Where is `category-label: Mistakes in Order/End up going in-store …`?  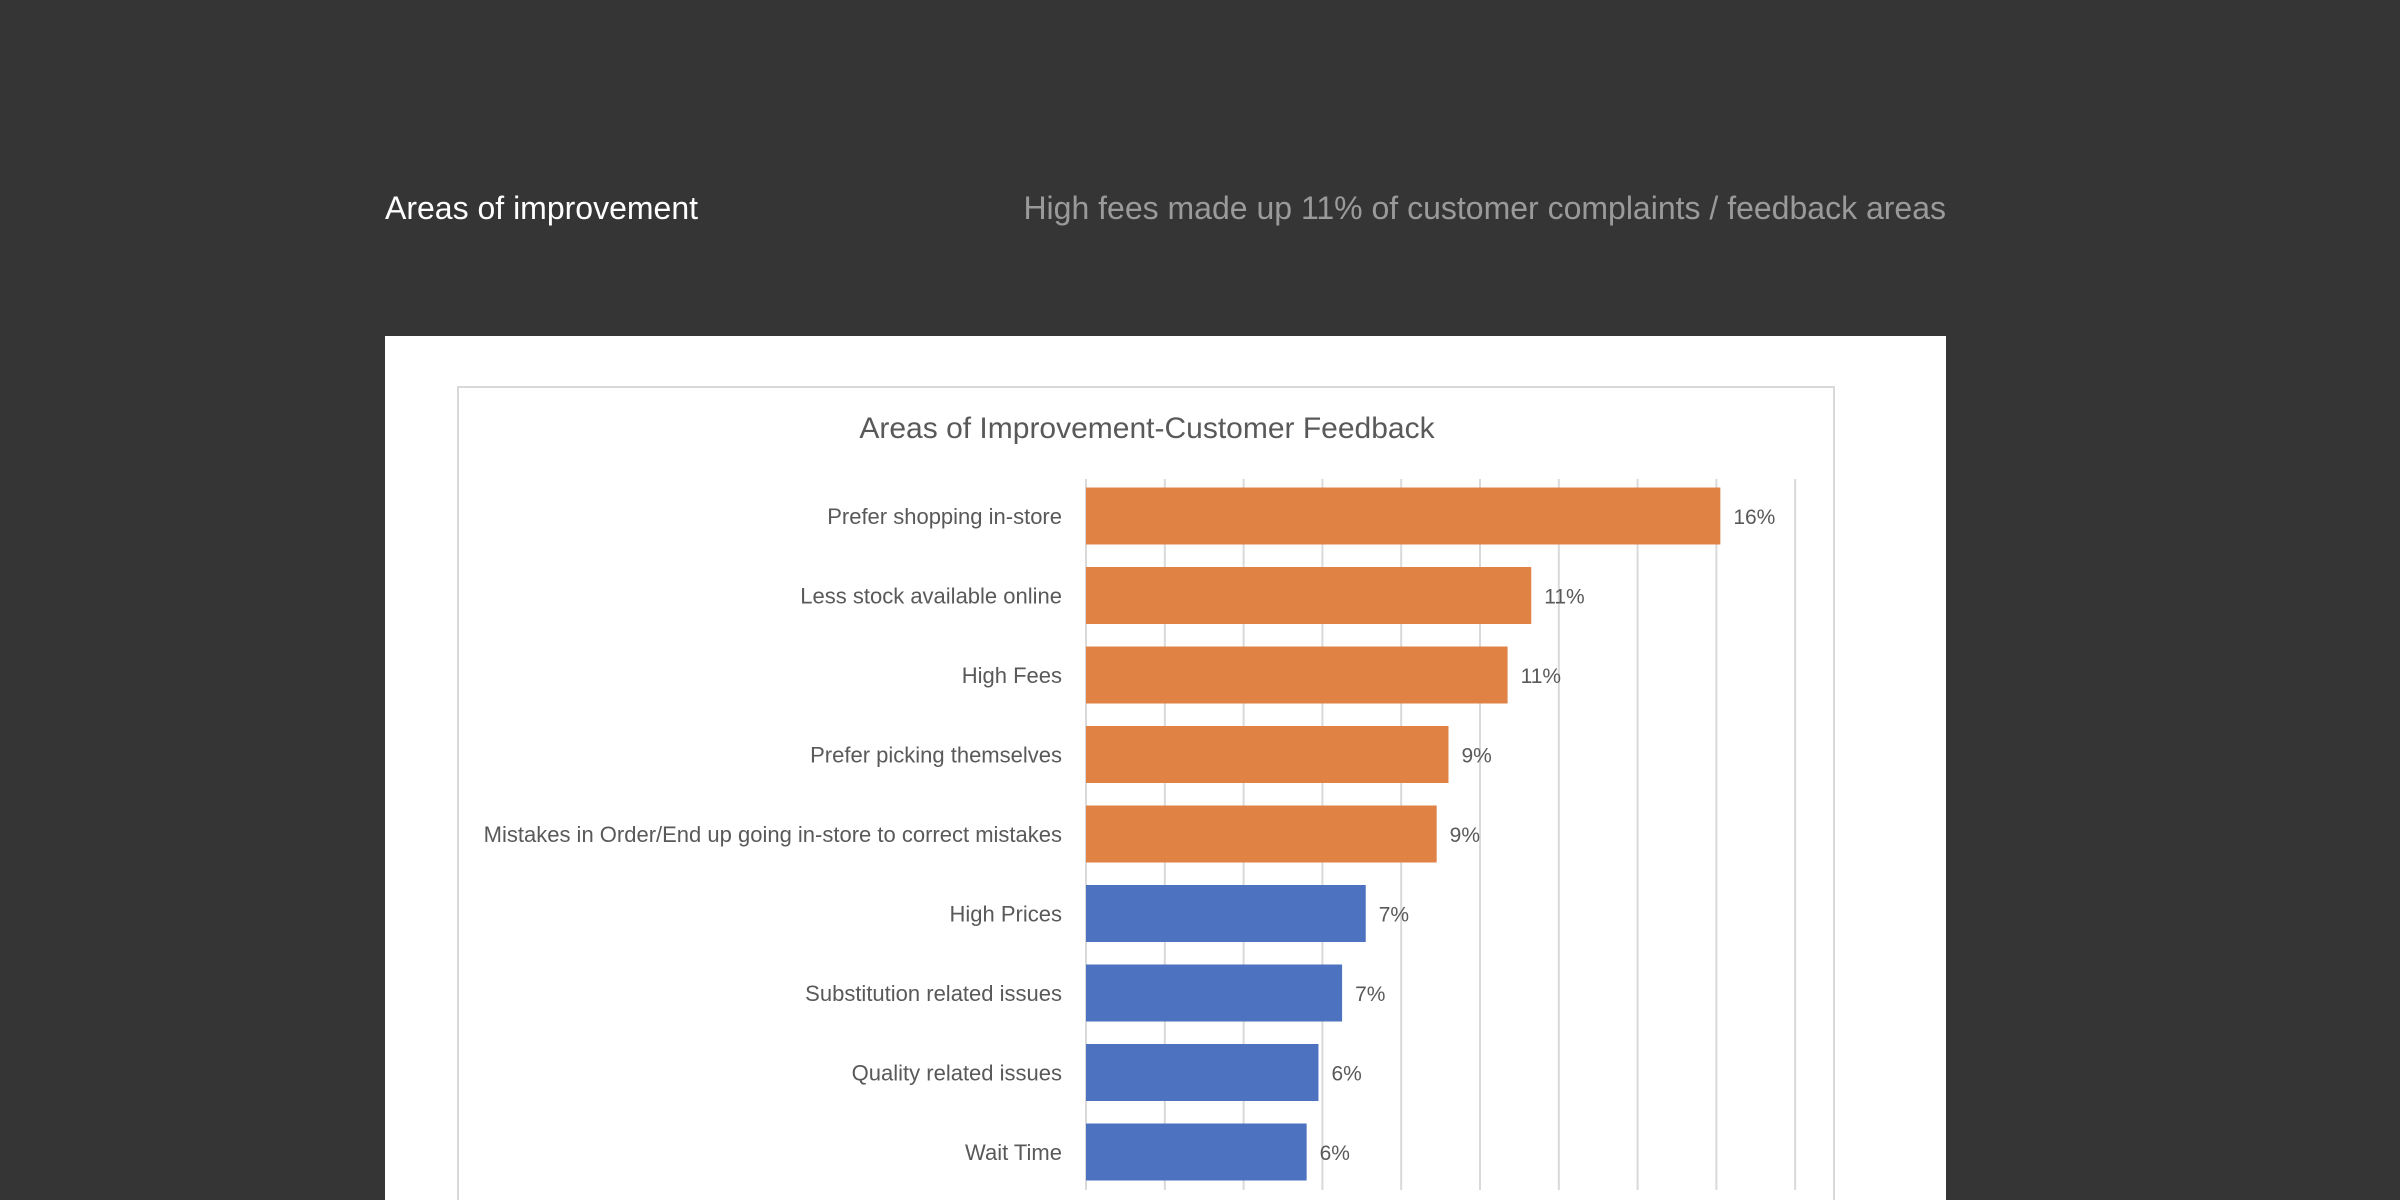
category-label: Mistakes in Order/End up going in-store … is located at coordinates (773, 834).